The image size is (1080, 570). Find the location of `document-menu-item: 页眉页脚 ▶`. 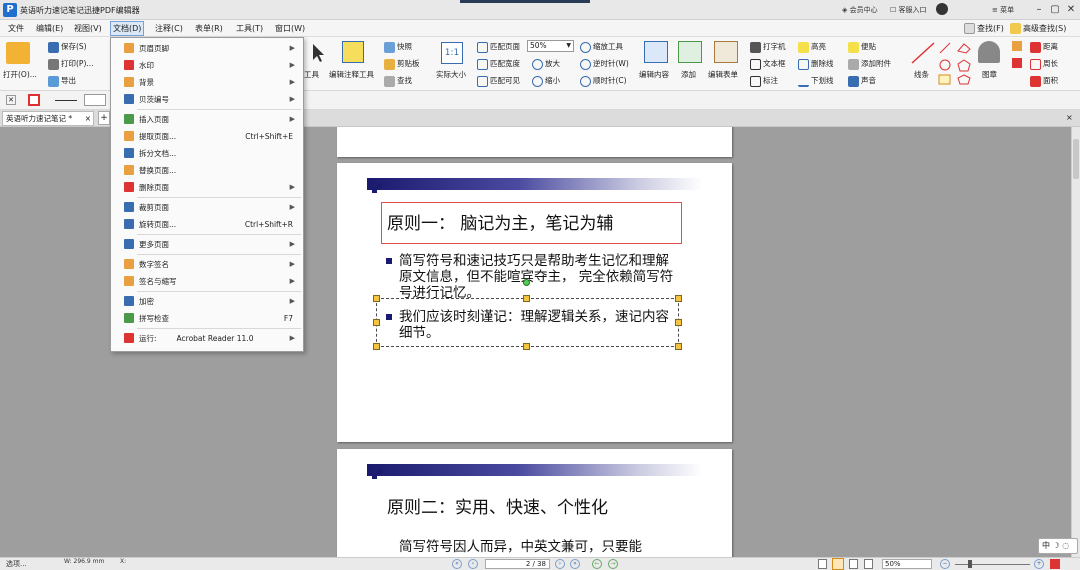

document-menu-item: 页眉页脚 ▶ is located at coordinates (207, 48).